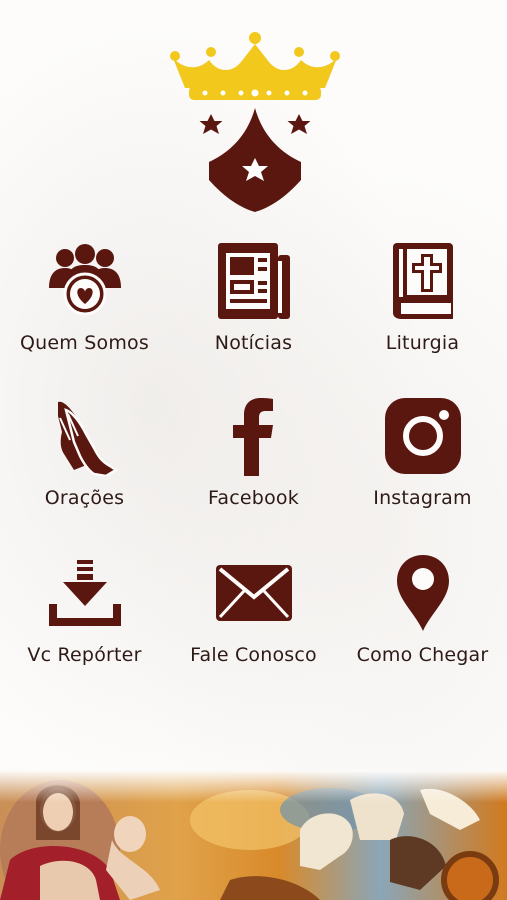  What do you see at coordinates (254, 593) in the screenshot?
I see `envelope-icon` at bounding box center [254, 593].